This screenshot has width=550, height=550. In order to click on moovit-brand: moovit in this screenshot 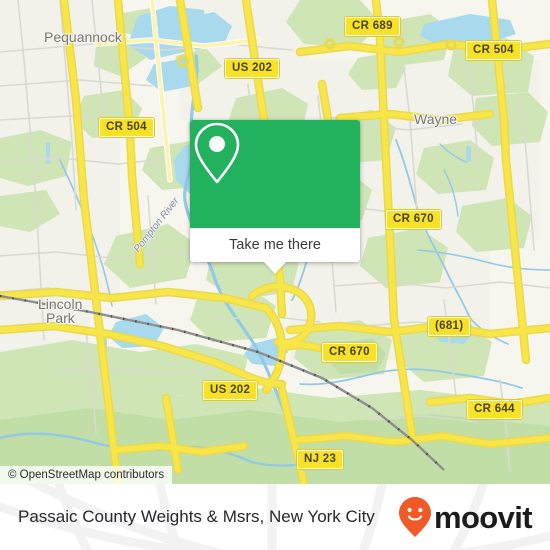, I will do `click(465, 517)`.